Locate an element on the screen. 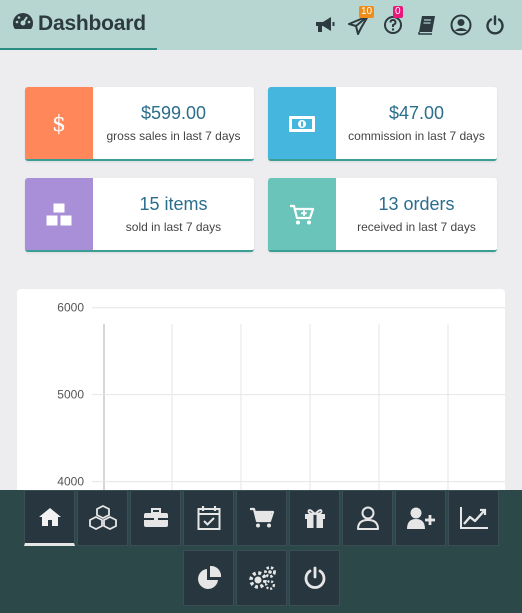  nav-briefcase-button is located at coordinates (155, 518).